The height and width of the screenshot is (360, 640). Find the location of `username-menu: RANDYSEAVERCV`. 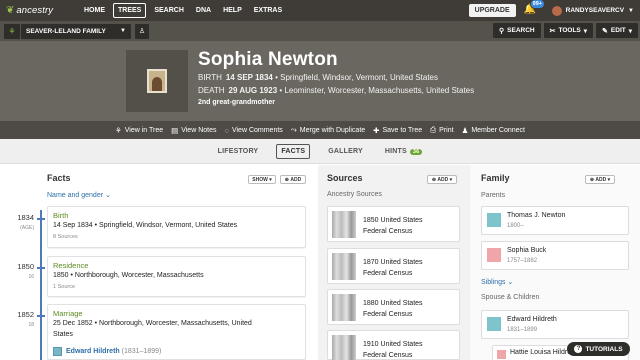

username-menu: RANDYSEAVERCV is located at coordinates (595, 10).